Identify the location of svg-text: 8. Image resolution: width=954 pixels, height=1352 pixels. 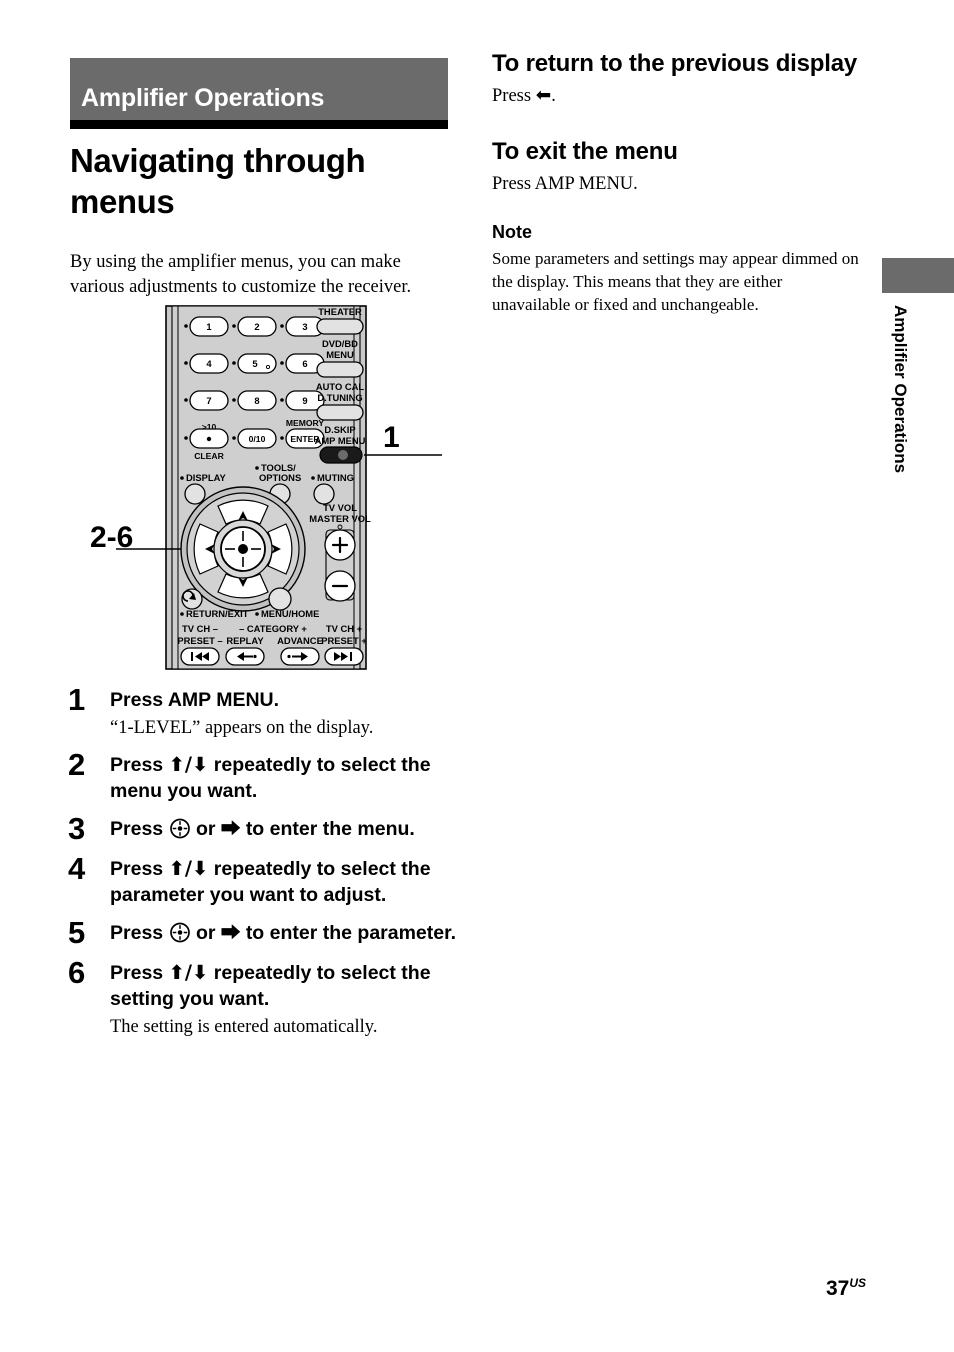
(256, 400).